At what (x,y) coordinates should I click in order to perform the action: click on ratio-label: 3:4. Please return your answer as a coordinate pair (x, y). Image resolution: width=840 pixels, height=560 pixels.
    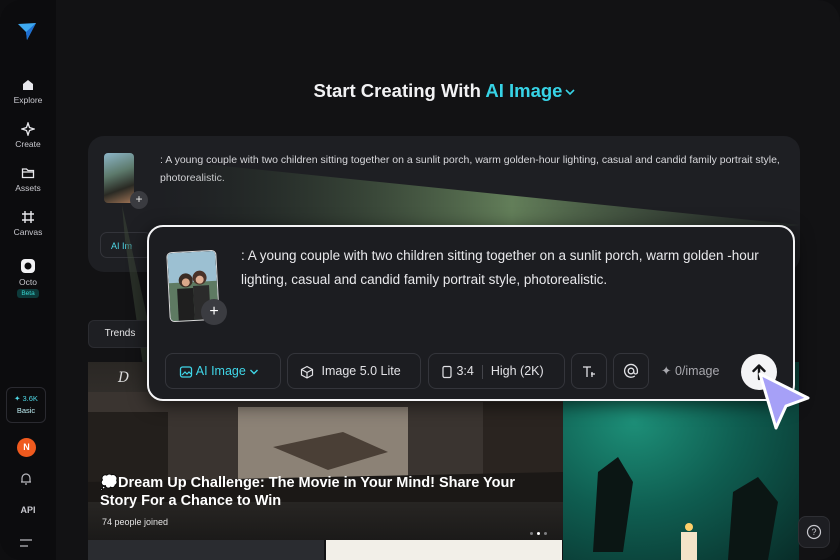
    Looking at the image, I should click on (465, 371).